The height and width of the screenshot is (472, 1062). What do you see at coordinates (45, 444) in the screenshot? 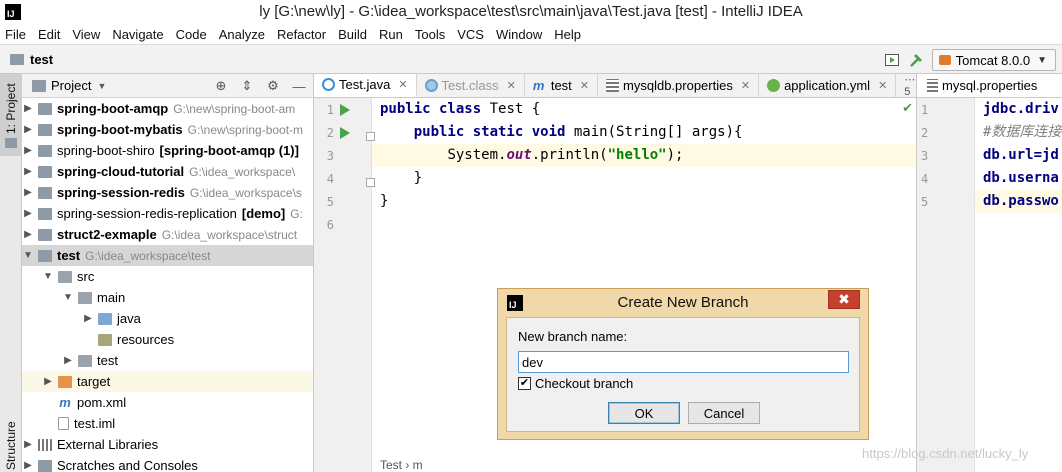
I see `library-icon` at bounding box center [45, 444].